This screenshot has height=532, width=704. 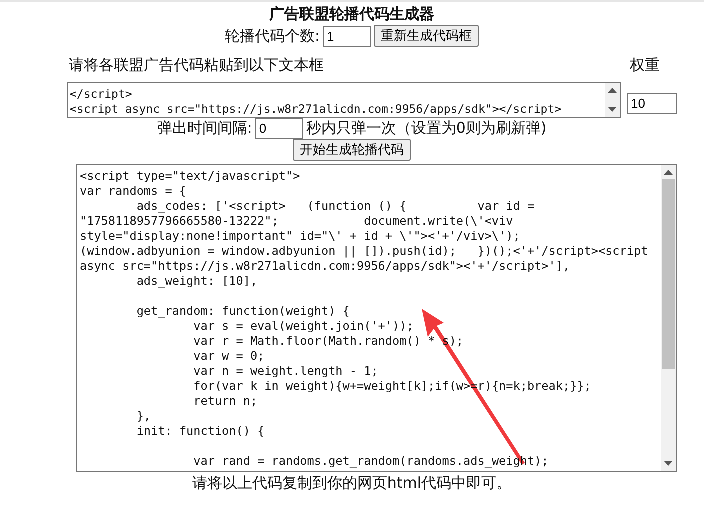 I want to click on interval-label: 弹出时间间隔:, so click(x=204, y=128).